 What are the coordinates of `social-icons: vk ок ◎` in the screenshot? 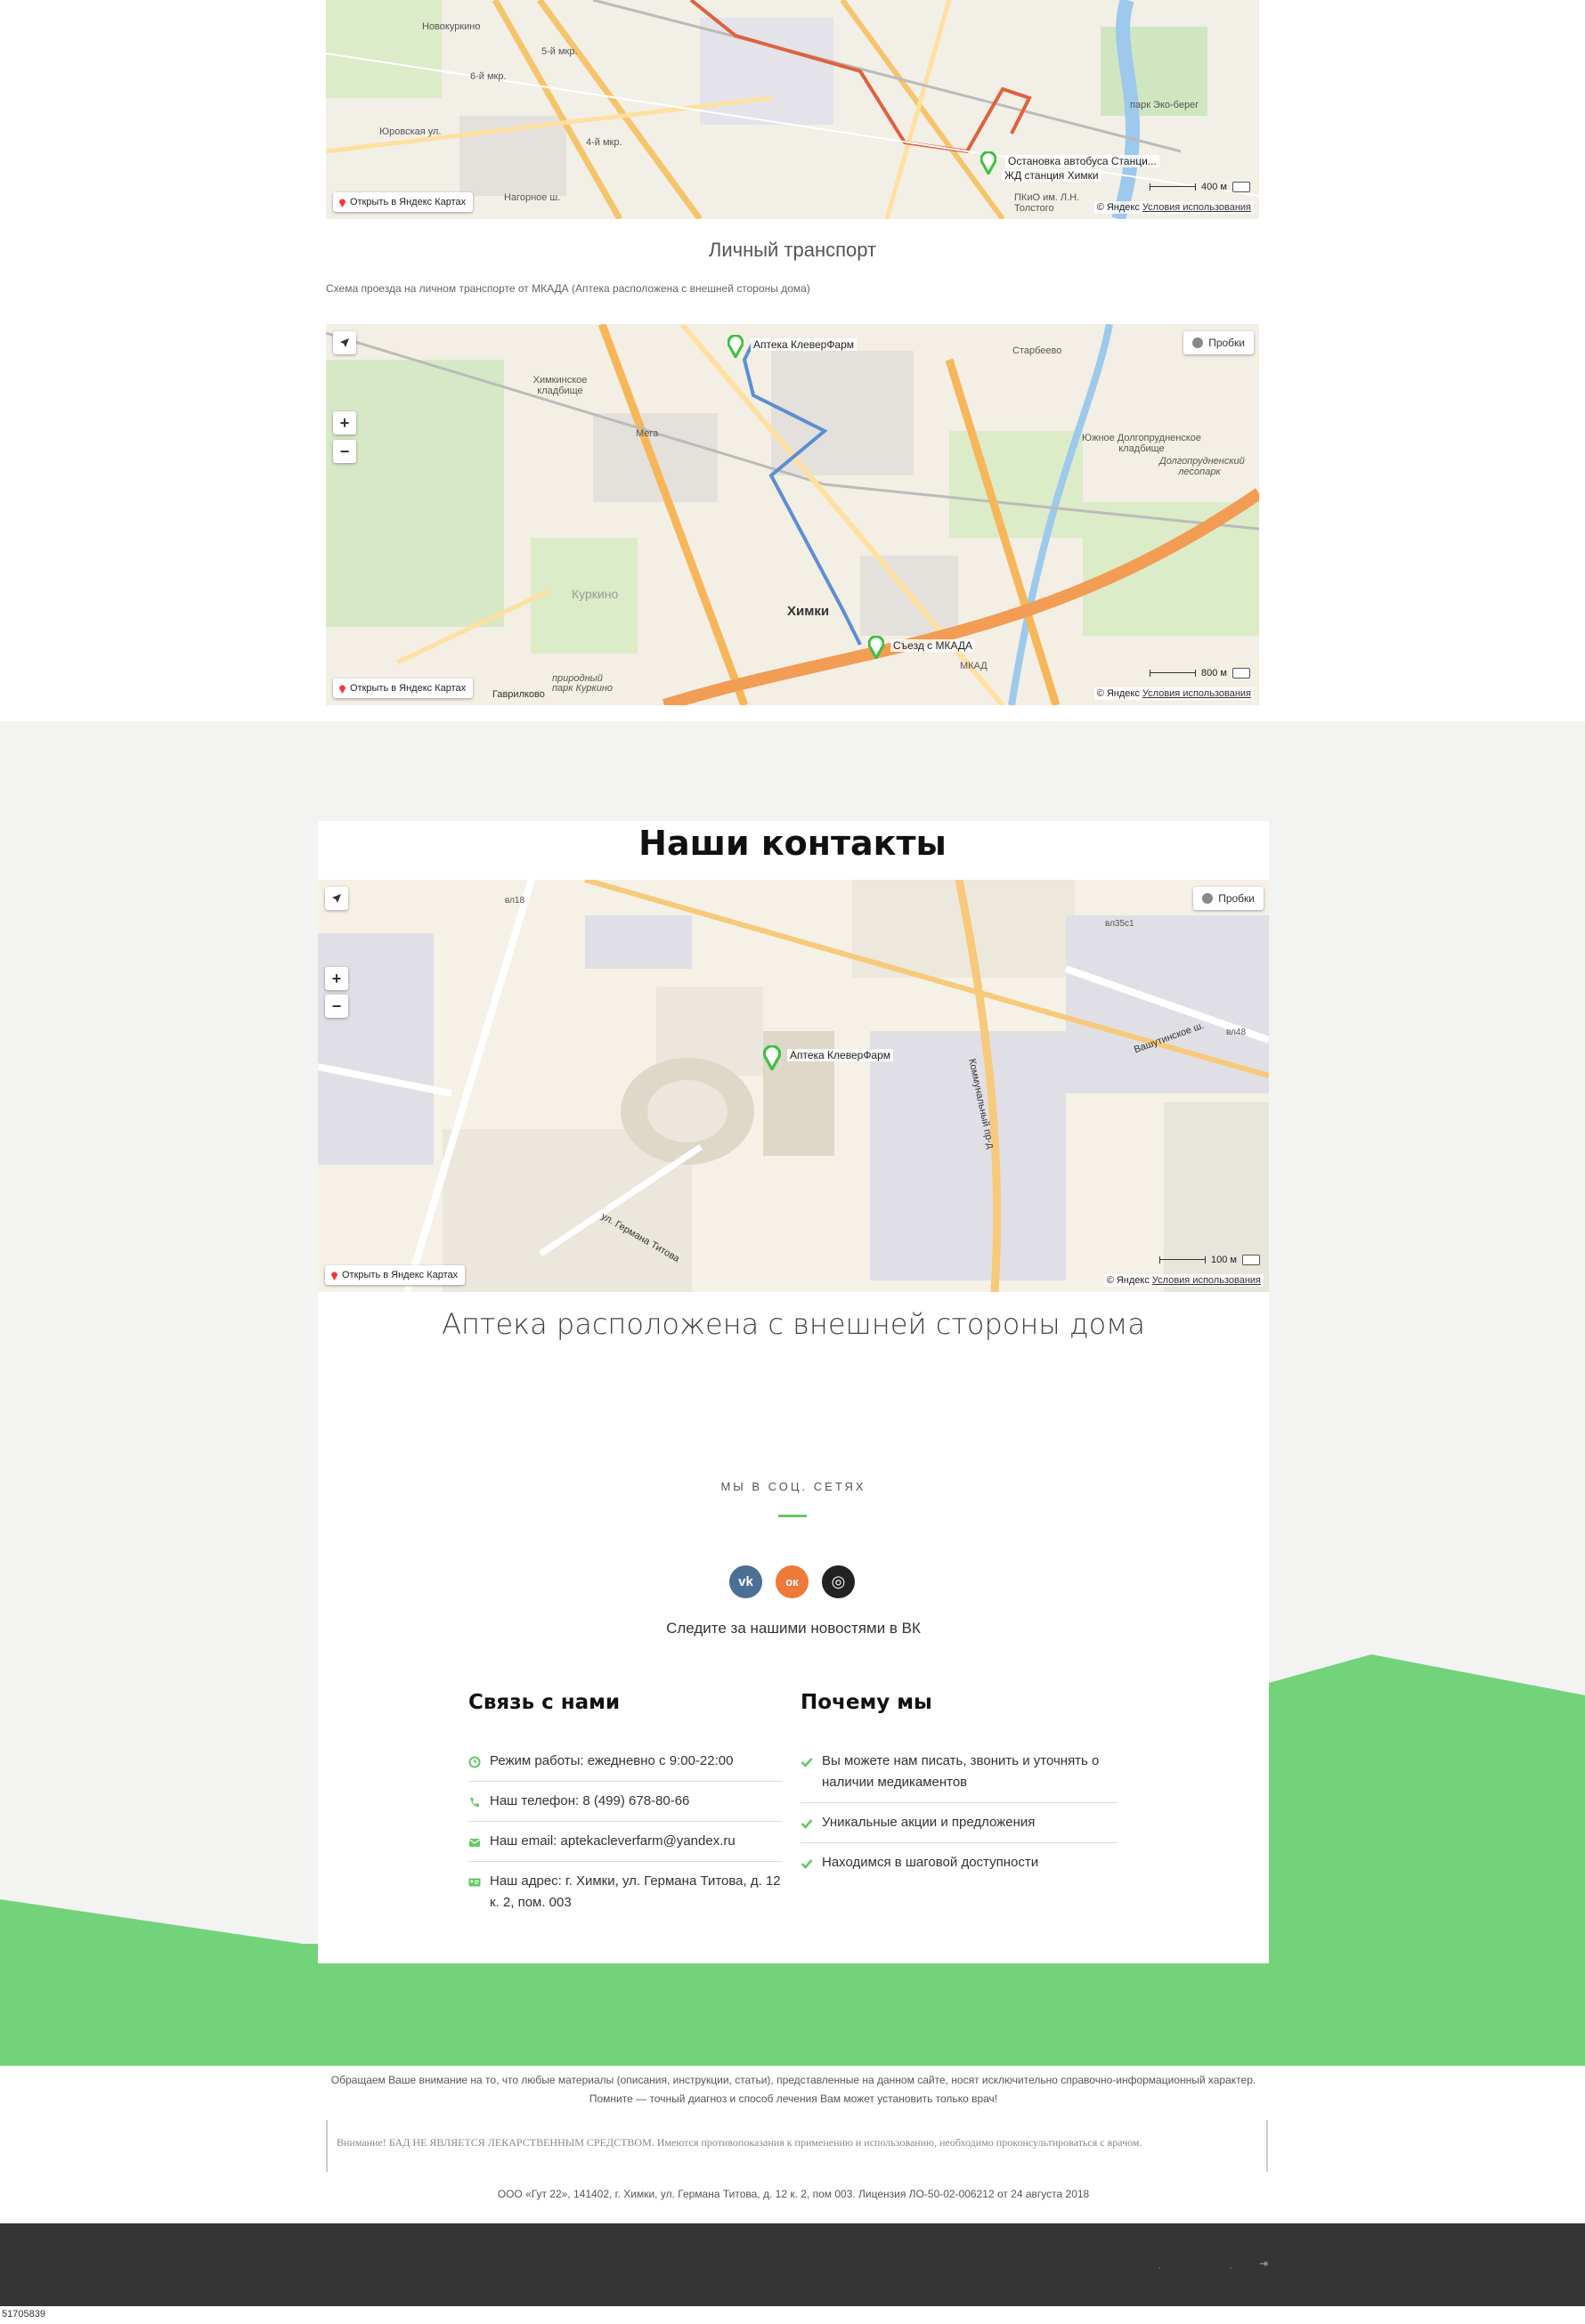 It's located at (792, 1582).